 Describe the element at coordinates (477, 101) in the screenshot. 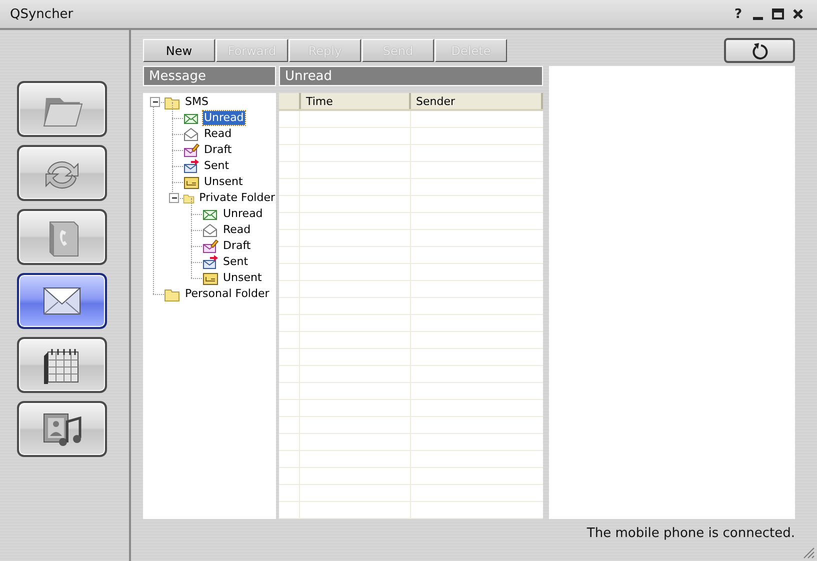

I see `column-header: Sender` at that location.